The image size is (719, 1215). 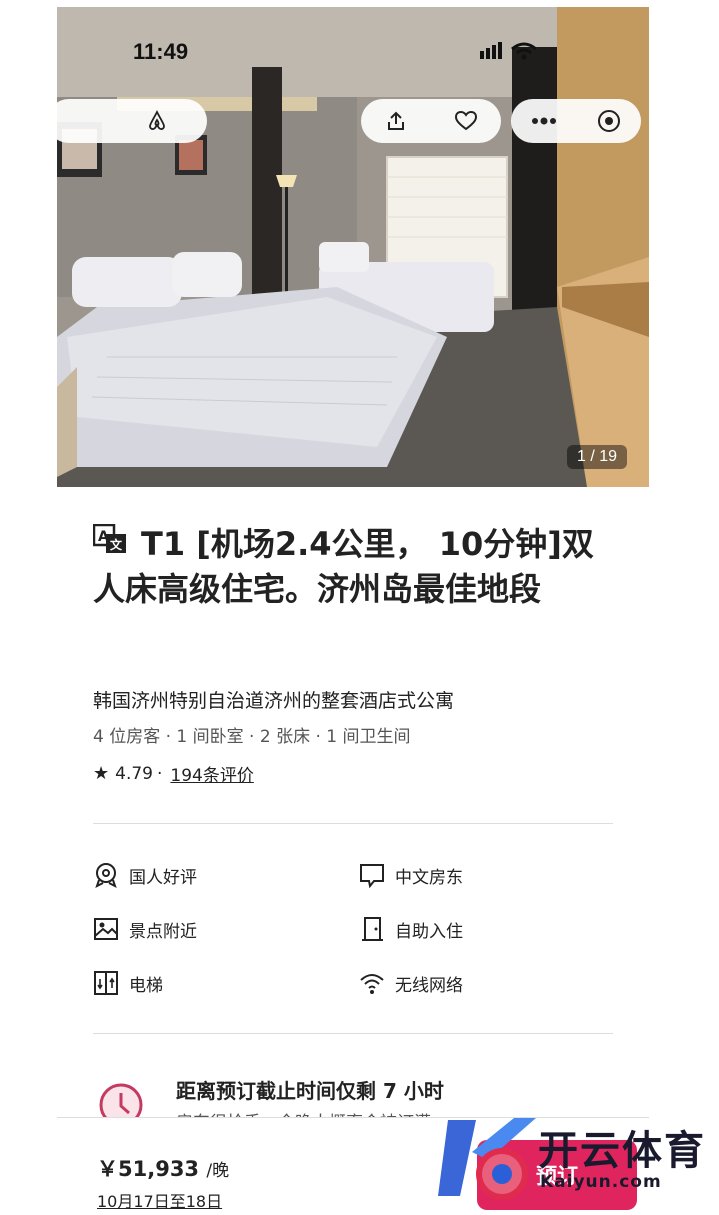 What do you see at coordinates (116, 544) in the screenshot?
I see `svg-text: 文` at bounding box center [116, 544].